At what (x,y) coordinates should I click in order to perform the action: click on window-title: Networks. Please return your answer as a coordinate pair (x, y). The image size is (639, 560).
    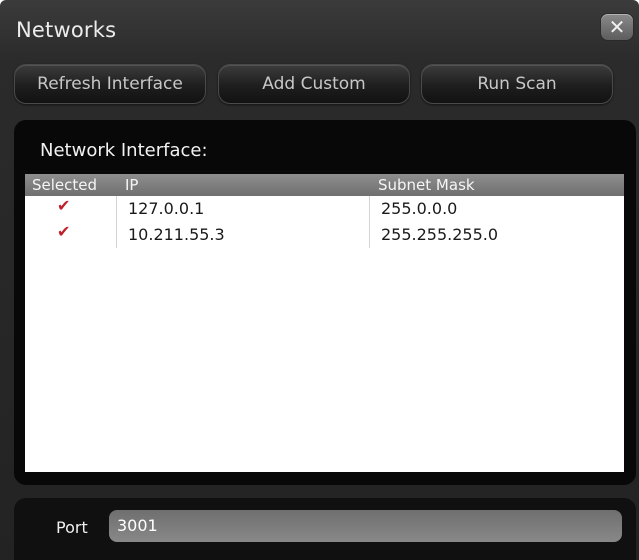
    Looking at the image, I should click on (66, 30).